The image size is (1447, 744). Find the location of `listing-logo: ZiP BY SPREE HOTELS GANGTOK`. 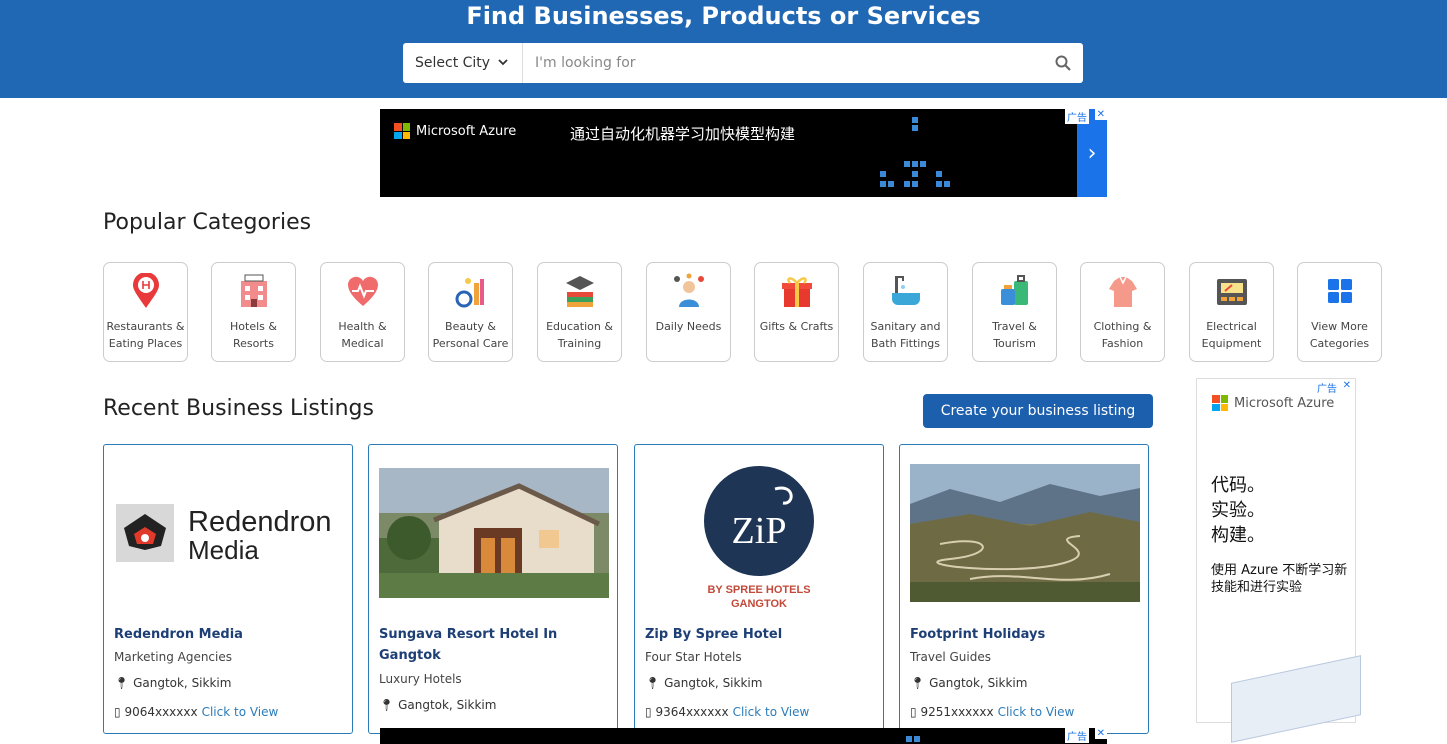

listing-logo: ZiP BY SPREE HOTELS GANGTOK is located at coordinates (760, 537).